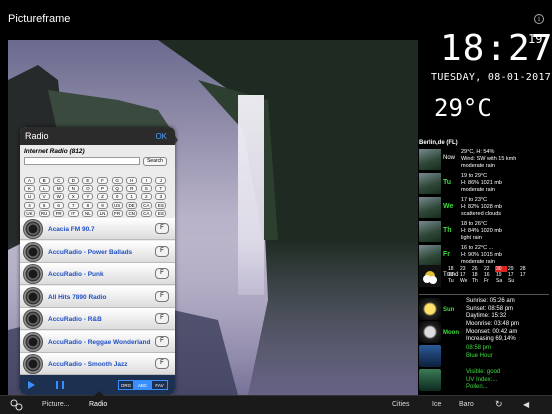  What do you see at coordinates (82, 161) in the screenshot?
I see `search-input` at bounding box center [82, 161].